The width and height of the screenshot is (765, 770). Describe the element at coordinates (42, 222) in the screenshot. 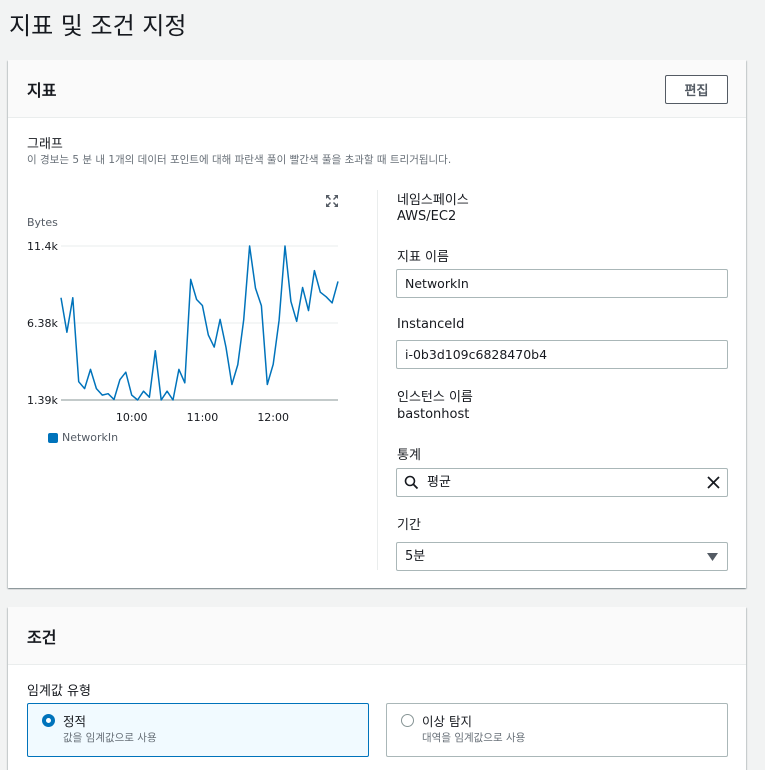

I see `y-axis-label: Bytes` at that location.